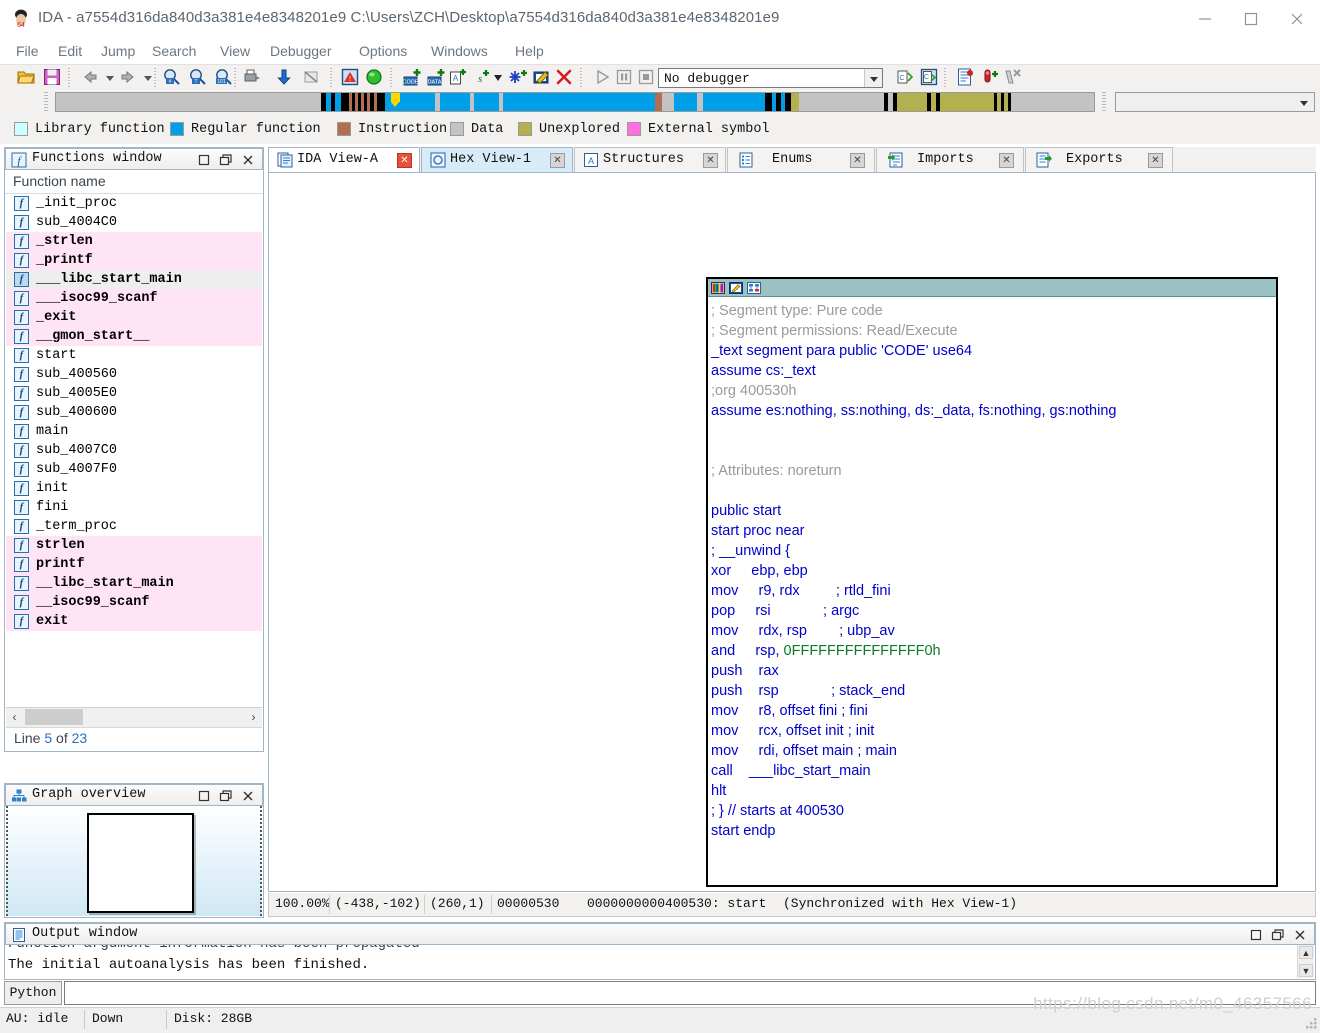 Image resolution: width=1320 pixels, height=1033 pixels. What do you see at coordinates (253, 717) in the screenshot?
I see `scroll-right-icon: ›` at bounding box center [253, 717].